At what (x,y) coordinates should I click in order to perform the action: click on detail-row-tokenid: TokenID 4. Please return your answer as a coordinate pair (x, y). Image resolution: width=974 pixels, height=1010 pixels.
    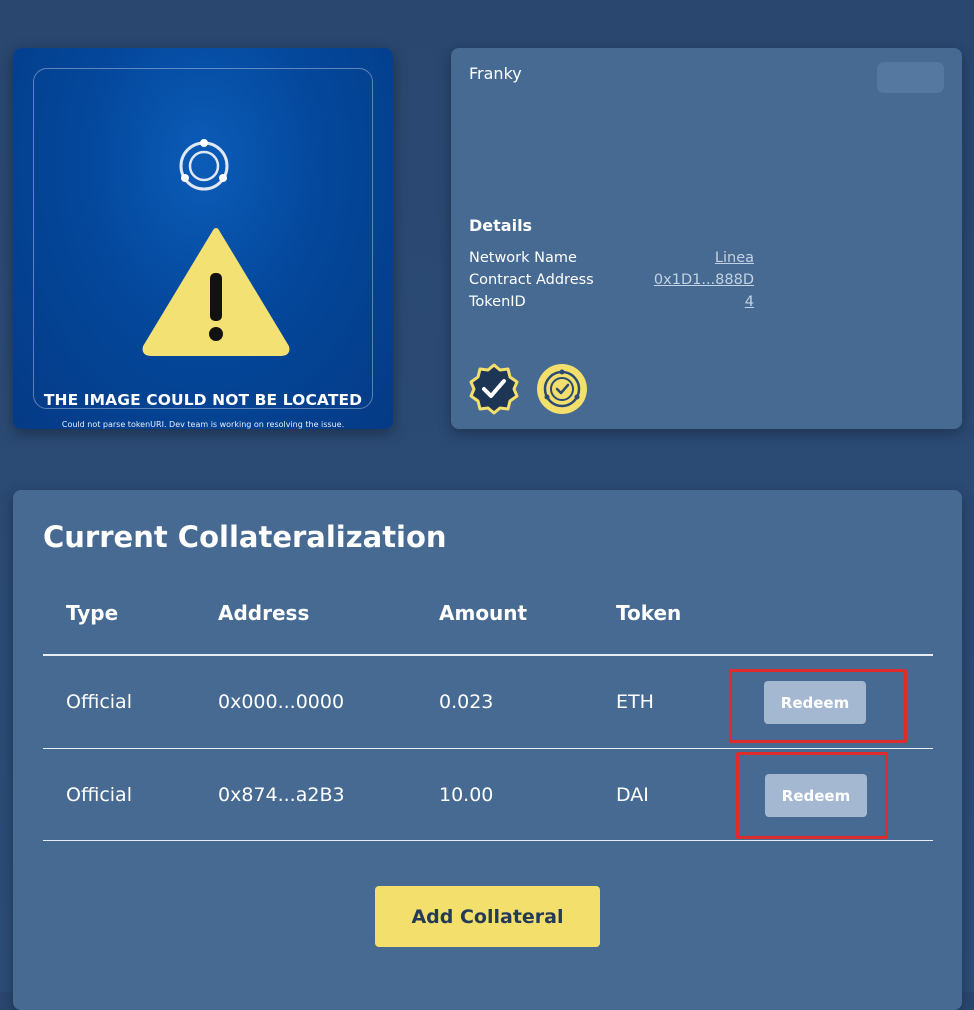
    Looking at the image, I should click on (611, 305).